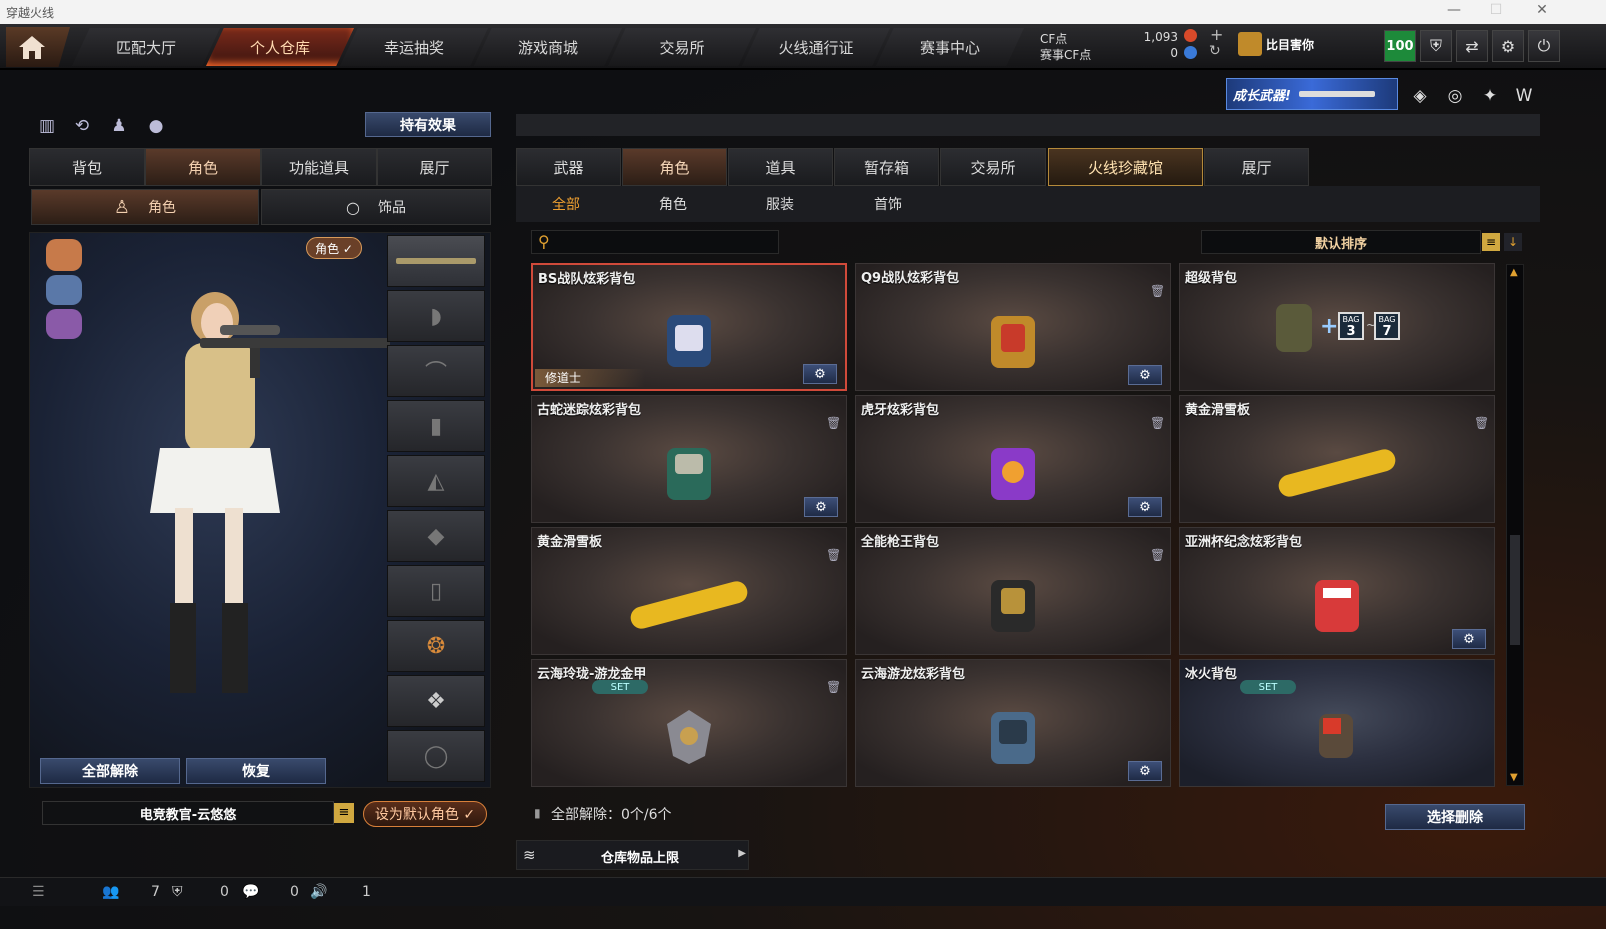 This screenshot has width=1606, height=929. I want to click on gear-icon: ⚙, so click(1508, 46).